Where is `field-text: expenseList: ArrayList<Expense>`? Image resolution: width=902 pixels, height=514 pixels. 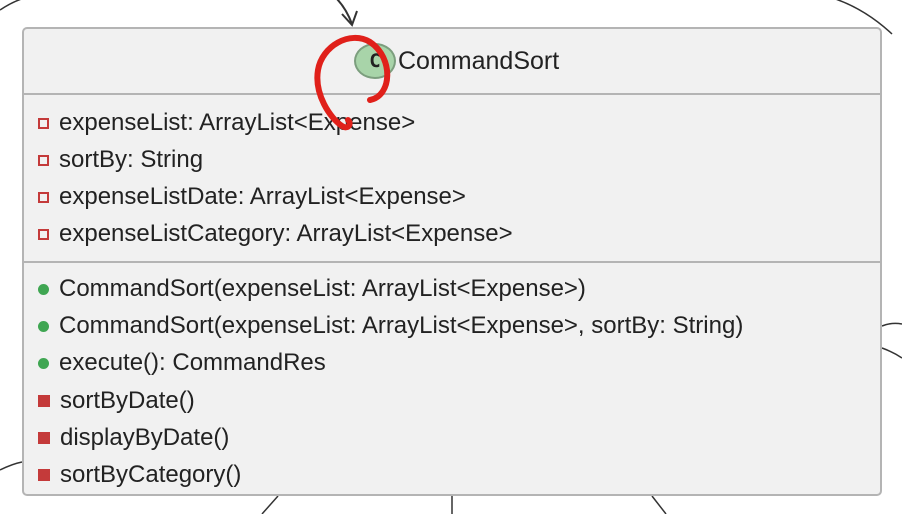
field-text: expenseList: ArrayList<Expense> is located at coordinates (237, 122).